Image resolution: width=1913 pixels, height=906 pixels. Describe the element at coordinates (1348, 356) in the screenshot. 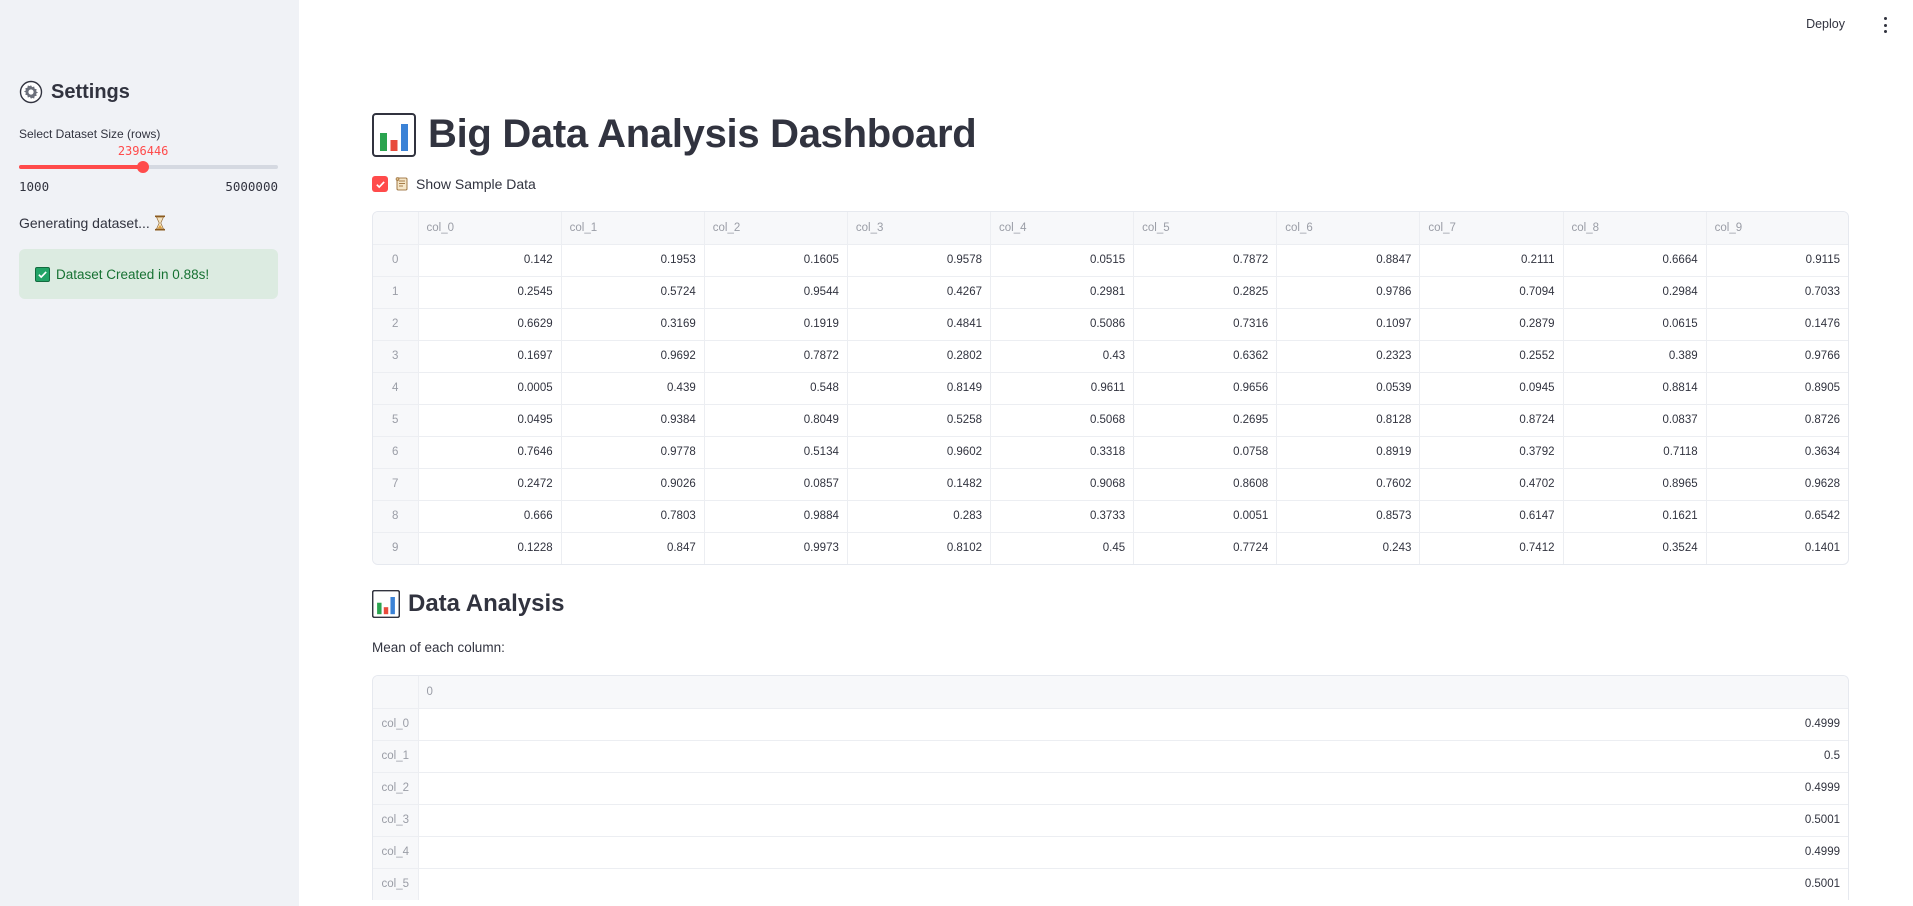

I see `table-cell: 0.2323` at that location.